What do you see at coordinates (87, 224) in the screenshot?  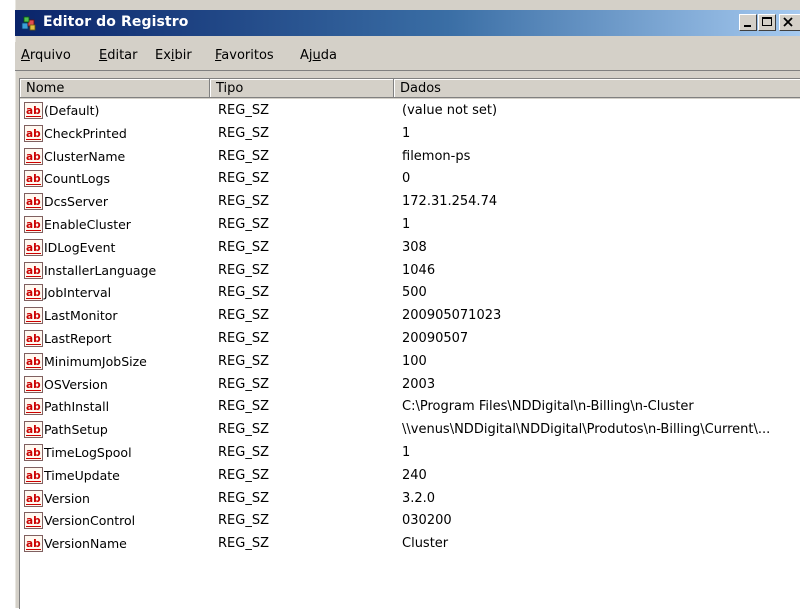 I see `value-name: EnableCluster` at bounding box center [87, 224].